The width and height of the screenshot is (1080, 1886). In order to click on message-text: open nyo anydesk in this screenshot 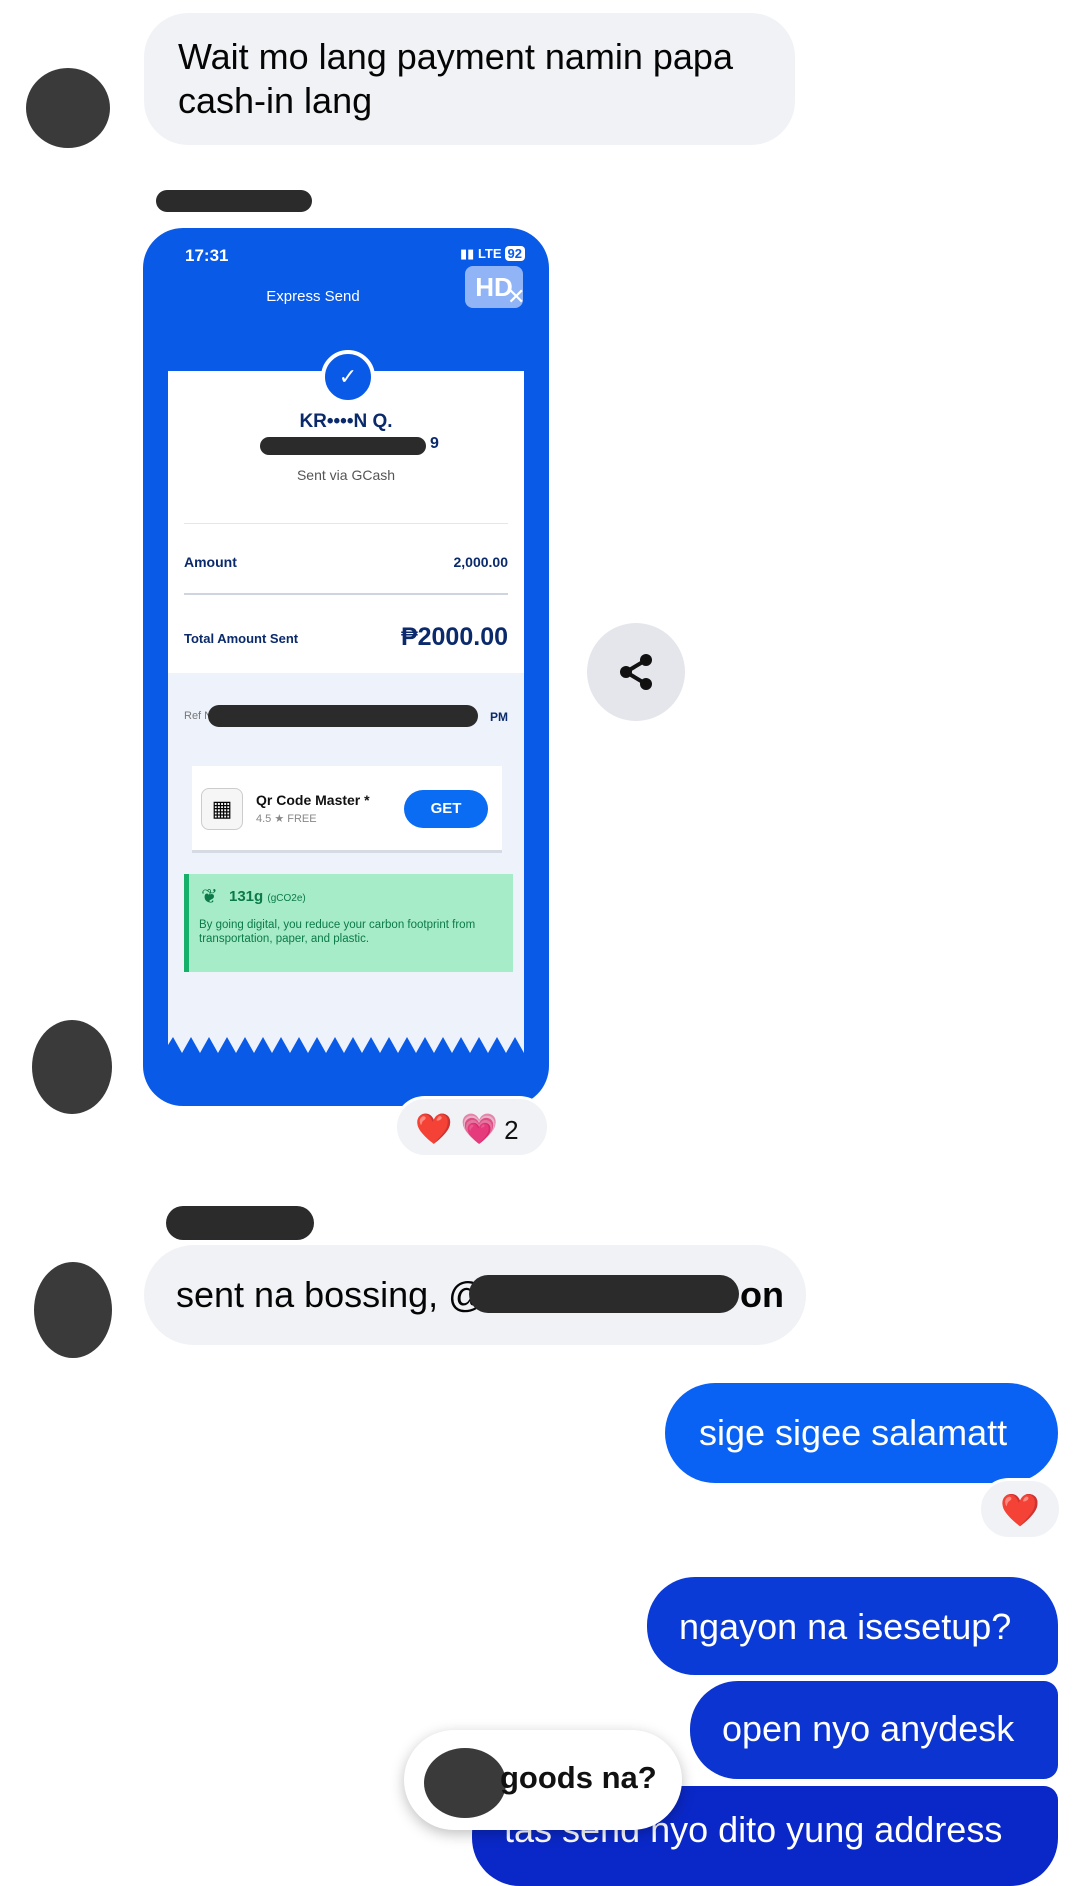, I will do `click(868, 1728)`.